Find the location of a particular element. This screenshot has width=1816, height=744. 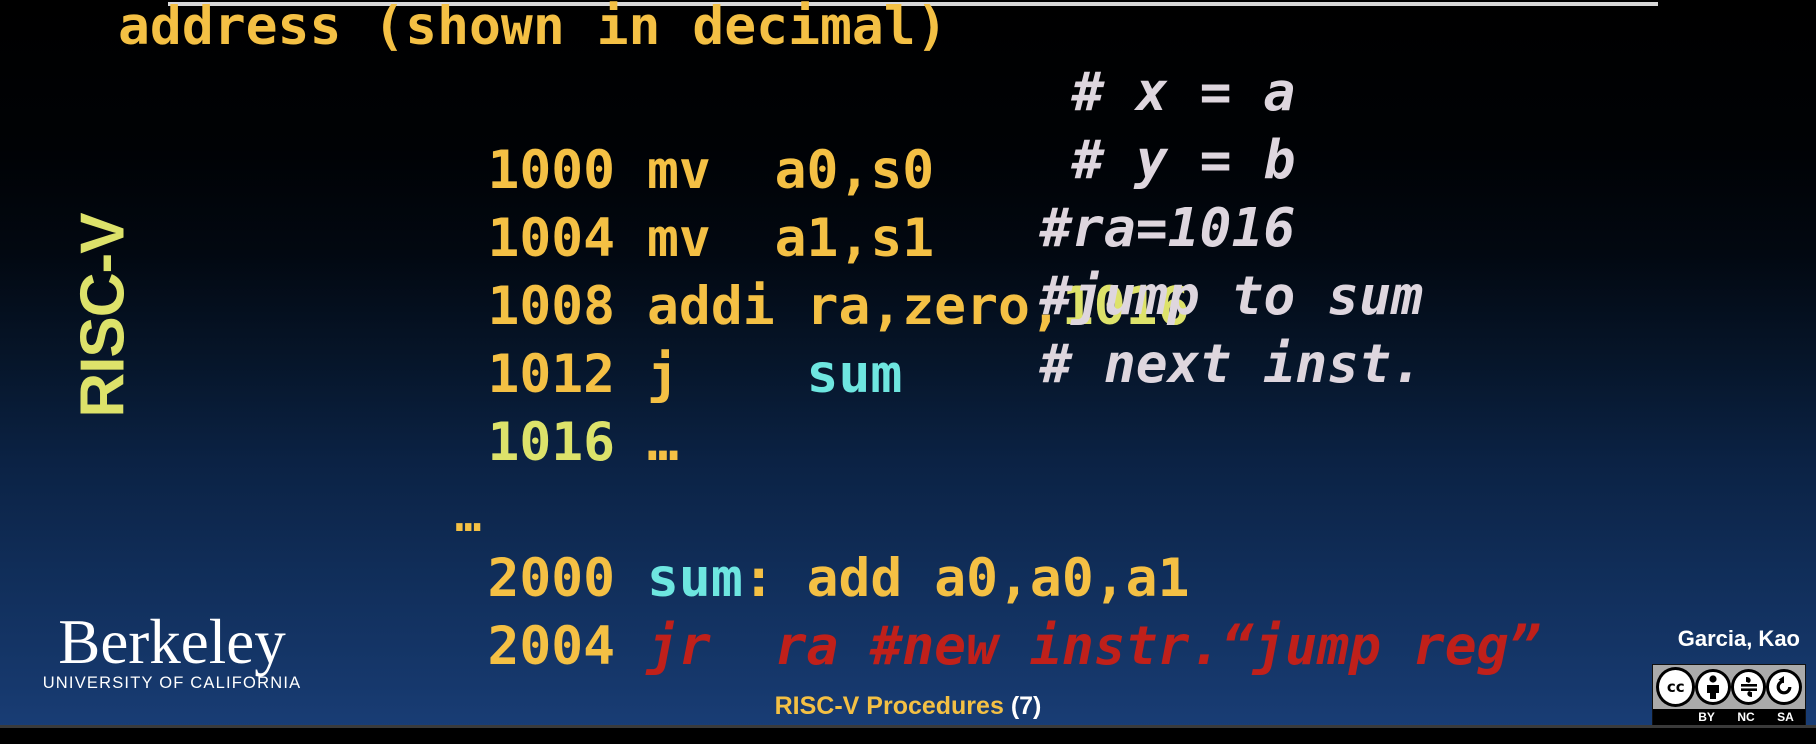

footer-title-text: RISC-V Procedures is located at coordinates (889, 706).